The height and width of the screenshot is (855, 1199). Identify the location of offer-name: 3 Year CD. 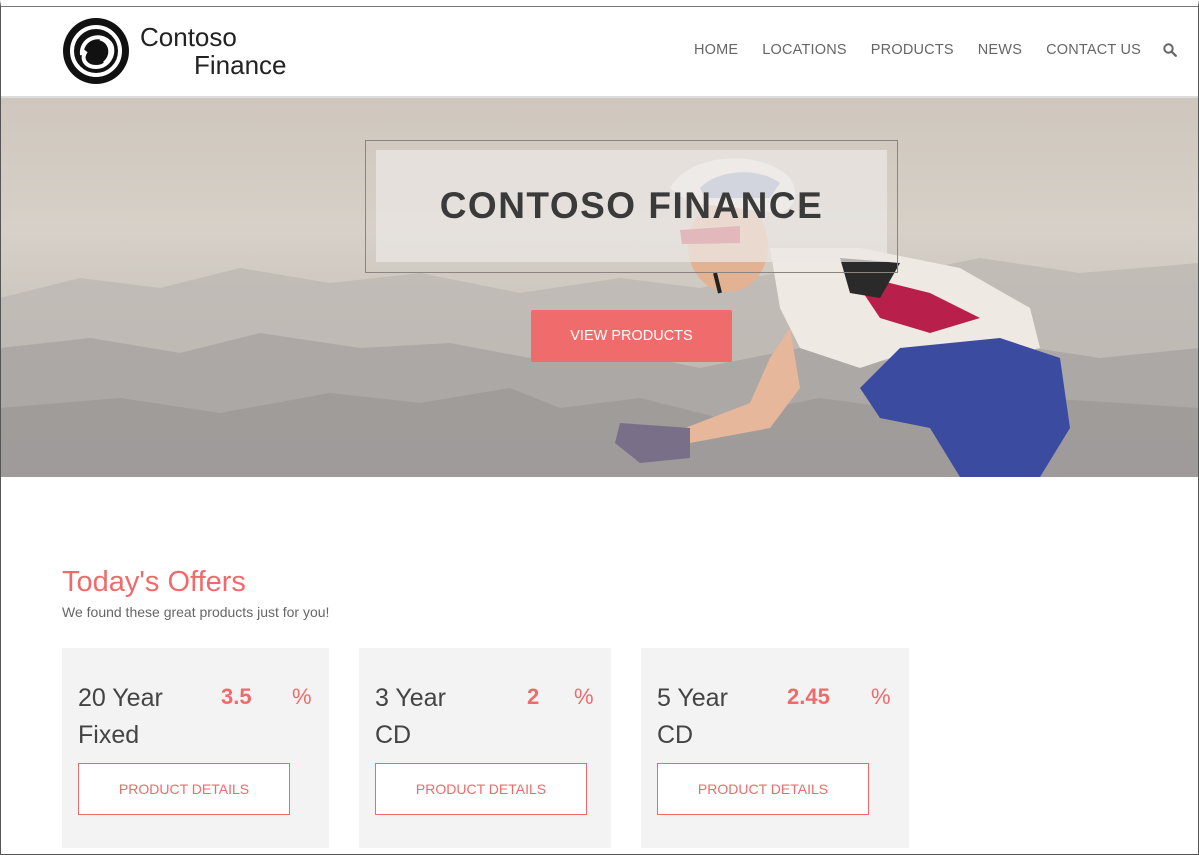
(410, 716).